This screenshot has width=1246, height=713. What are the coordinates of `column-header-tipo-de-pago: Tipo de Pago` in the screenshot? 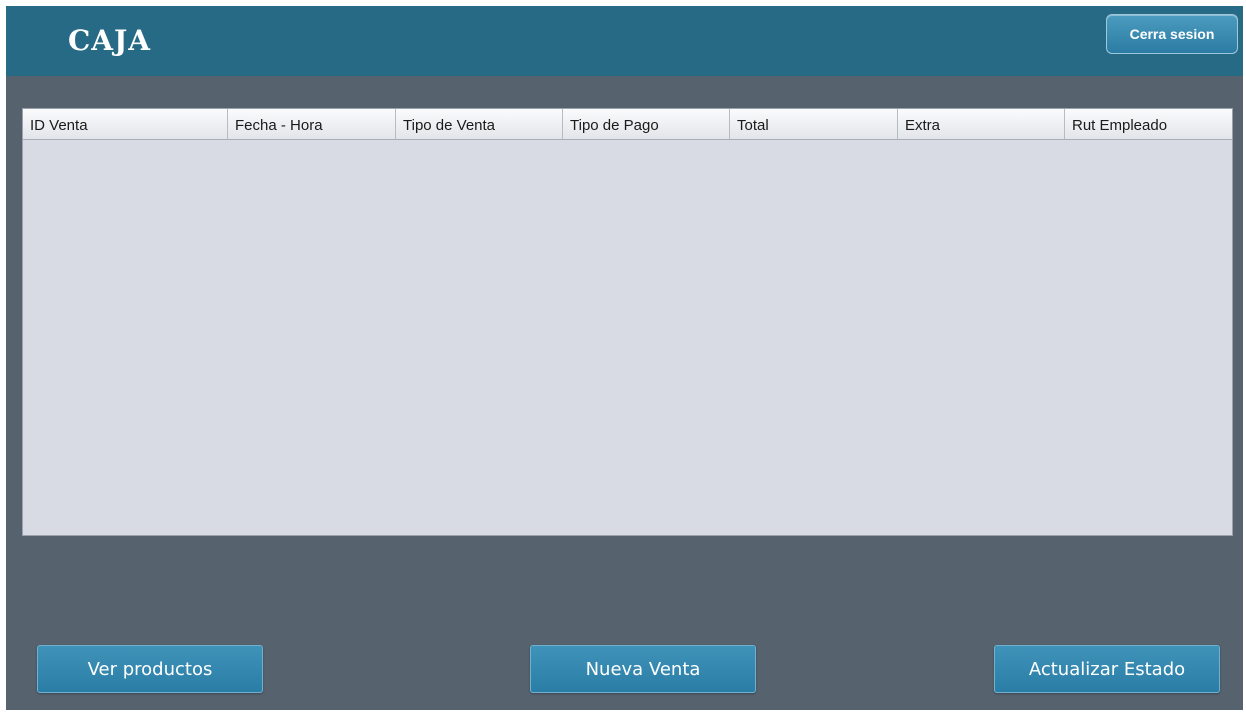 It's located at (646, 124).